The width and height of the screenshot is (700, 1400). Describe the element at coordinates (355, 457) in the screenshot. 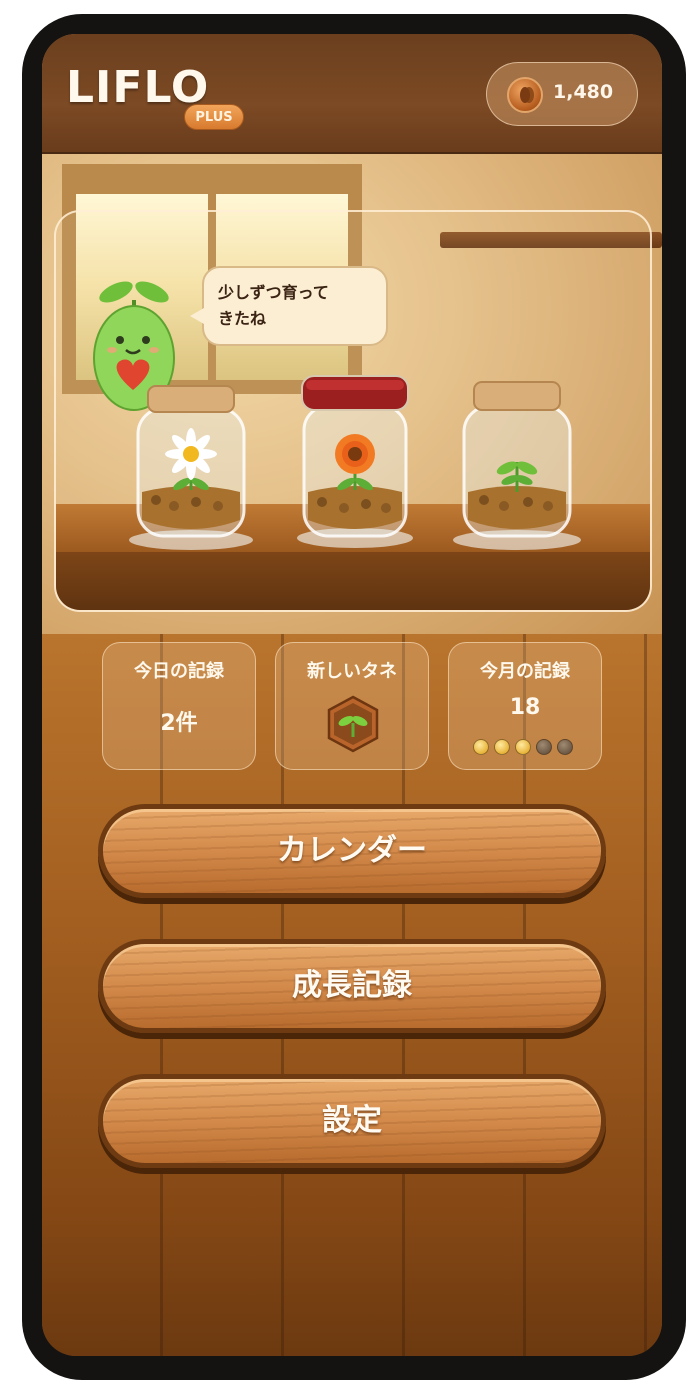

I see `jar-orange-flower` at that location.